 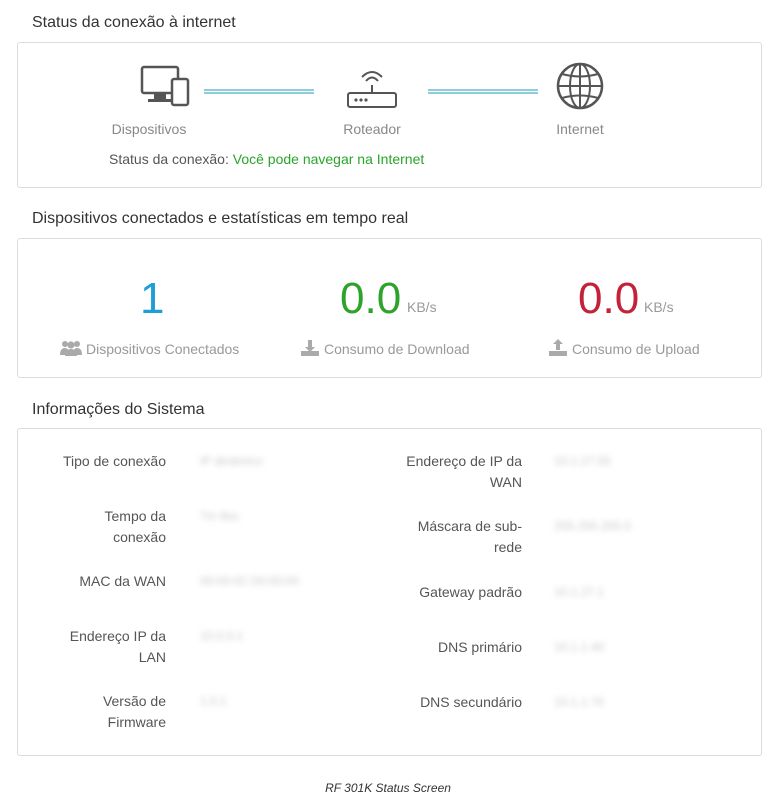 I want to click on download-value: 0.0, so click(x=371, y=298).